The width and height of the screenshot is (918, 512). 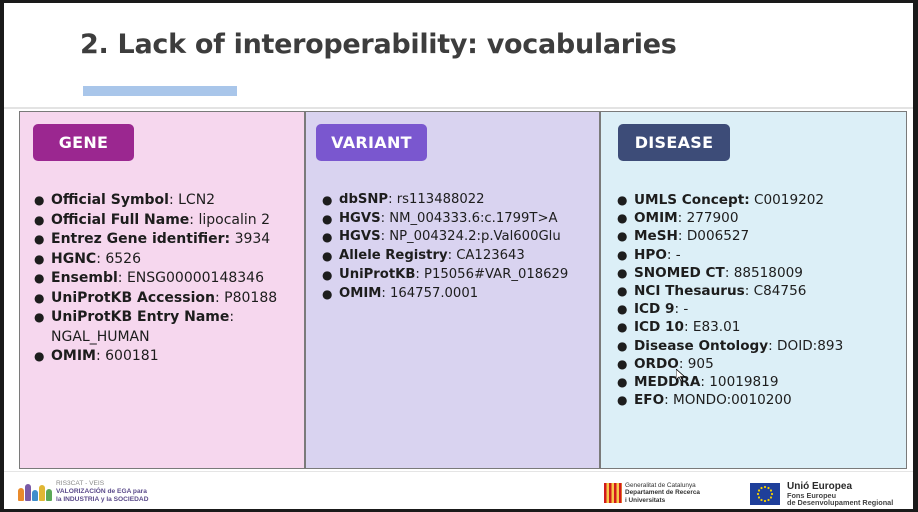 What do you see at coordinates (168, 357) in the screenshot?
I see `list-item: ● OMIM: 600181` at bounding box center [168, 357].